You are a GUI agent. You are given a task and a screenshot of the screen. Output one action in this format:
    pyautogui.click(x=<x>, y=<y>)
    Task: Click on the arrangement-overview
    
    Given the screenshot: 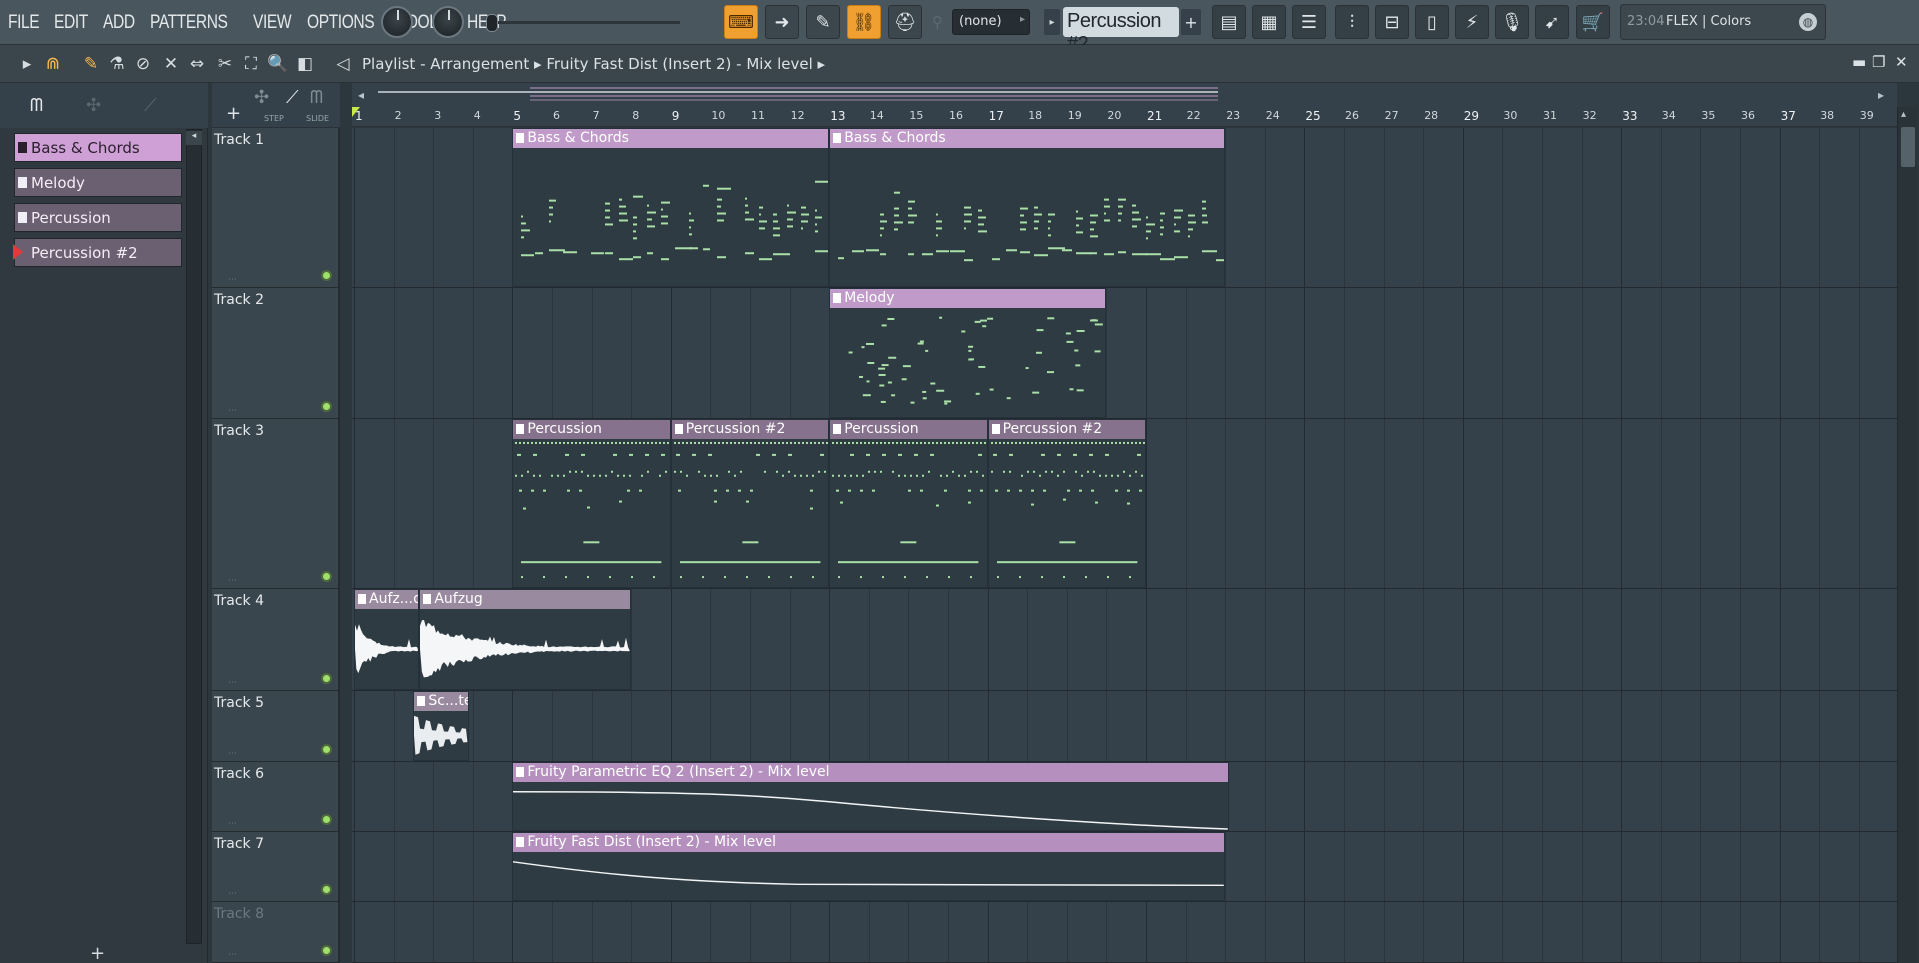 What is the action you would take?
    pyautogui.click(x=1124, y=94)
    